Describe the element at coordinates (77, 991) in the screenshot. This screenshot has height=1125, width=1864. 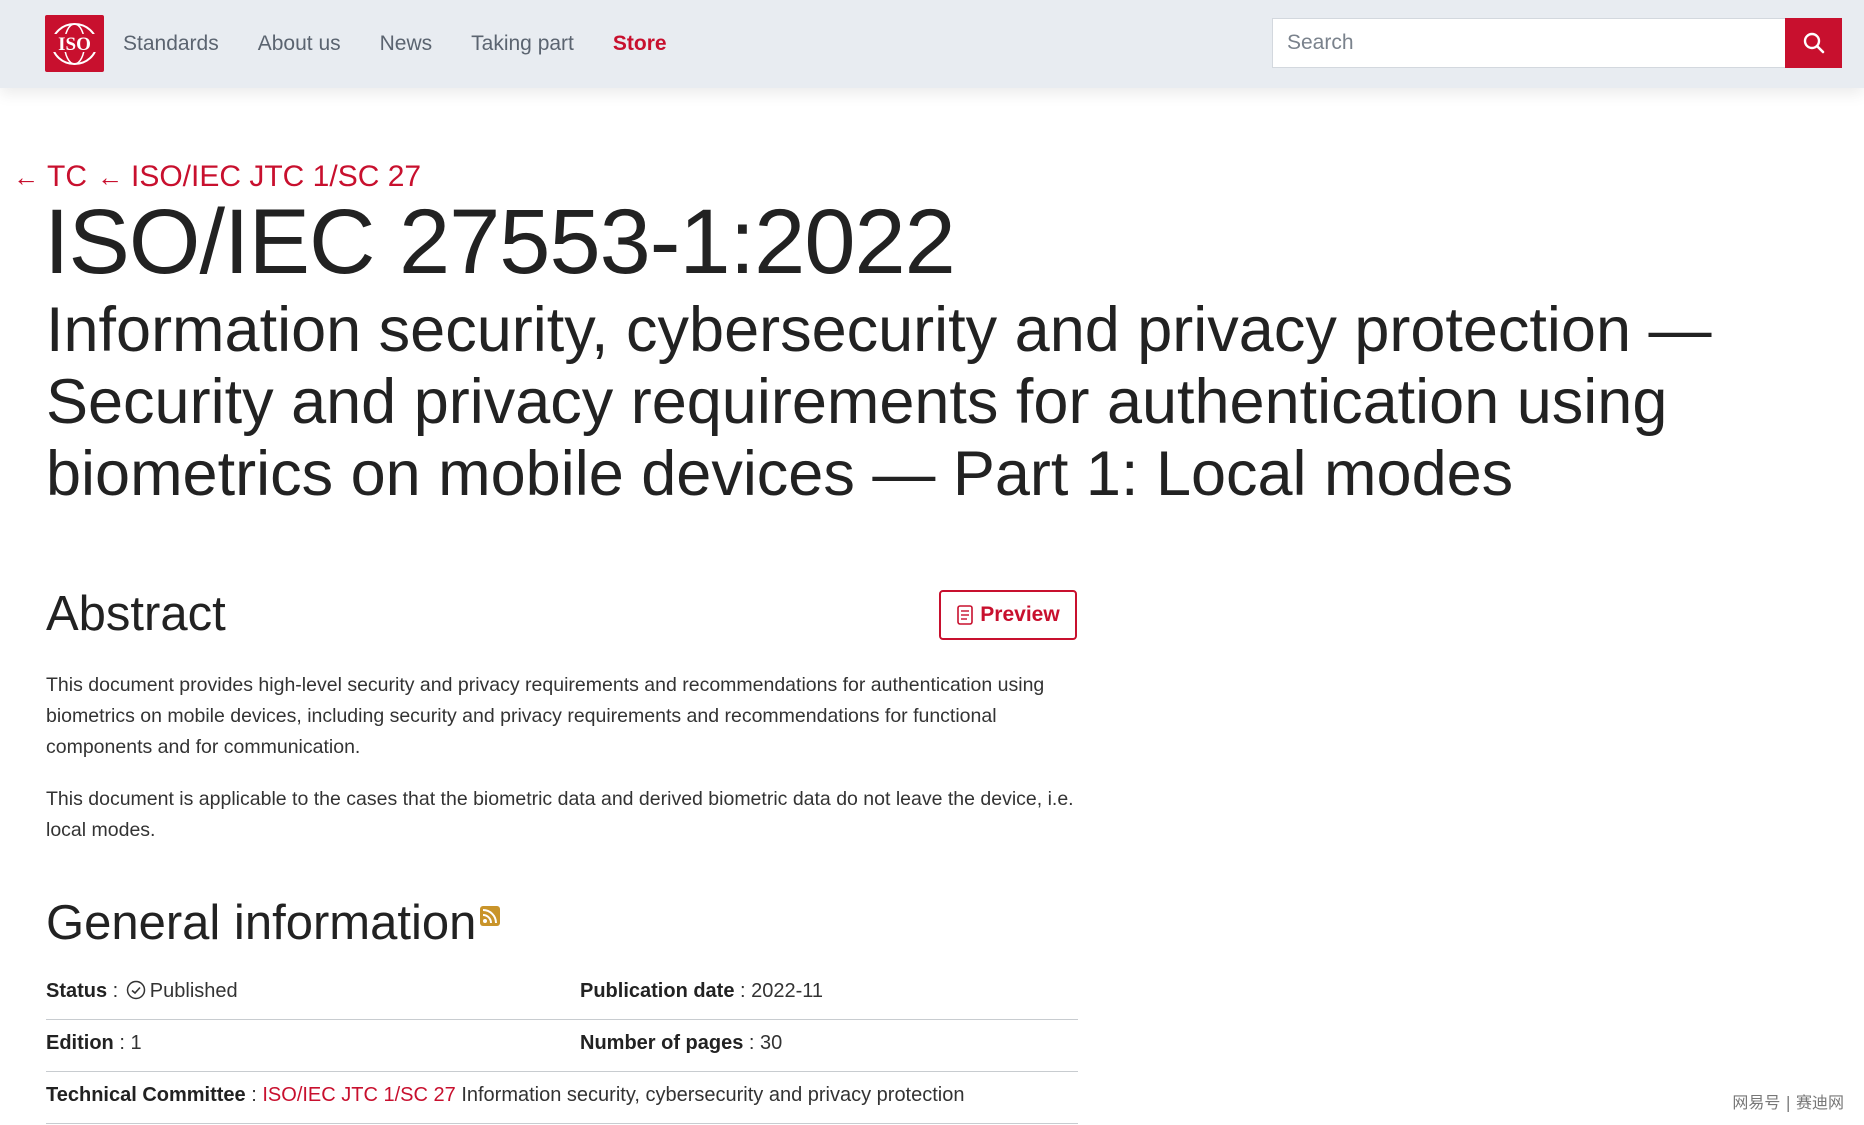
I see `status-label: Status` at that location.